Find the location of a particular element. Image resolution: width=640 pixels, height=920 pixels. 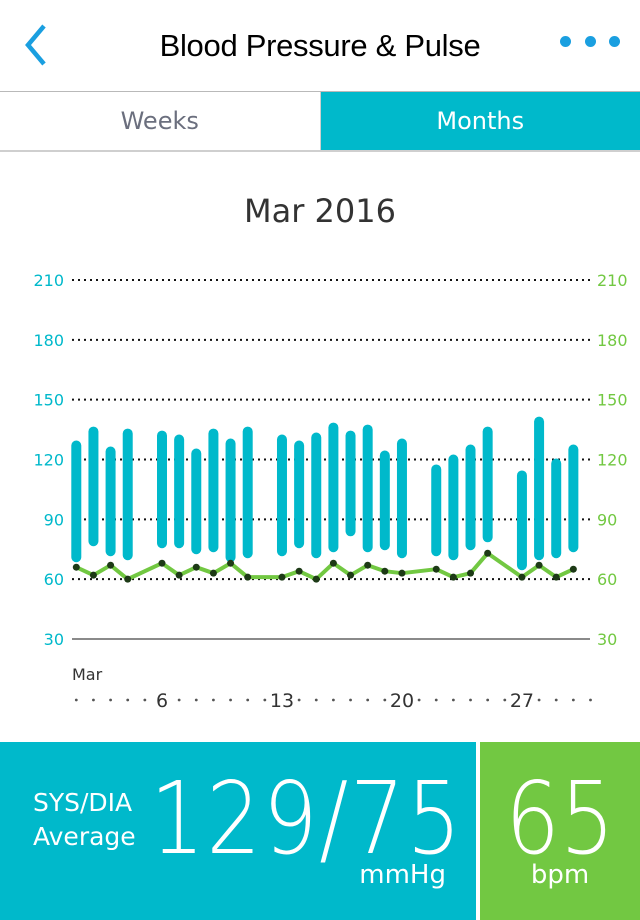

tab-months: Months is located at coordinates (480, 121).